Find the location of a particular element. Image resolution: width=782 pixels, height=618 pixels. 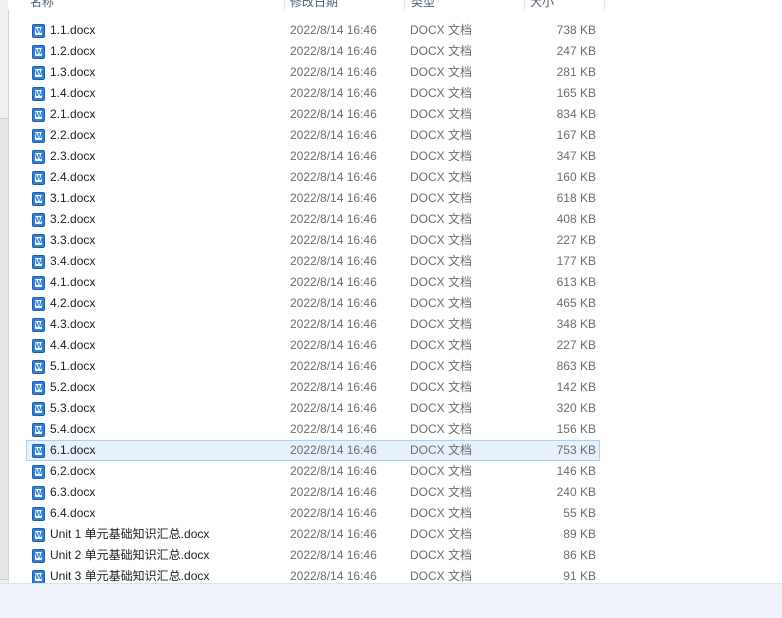

file-row: W 5.4.docx 2022/8/14 16:46 DOCX 文档 156 KB is located at coordinates (313, 429).